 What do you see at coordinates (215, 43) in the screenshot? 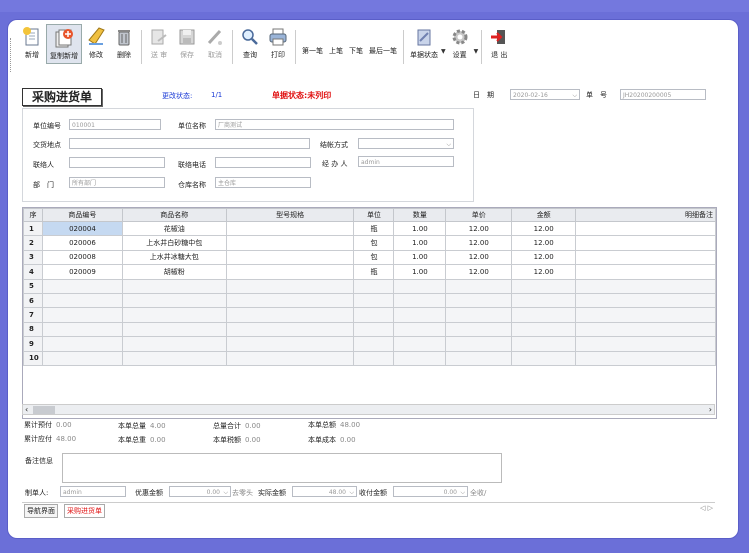
I see `cancel-button: 取消` at bounding box center [215, 43].